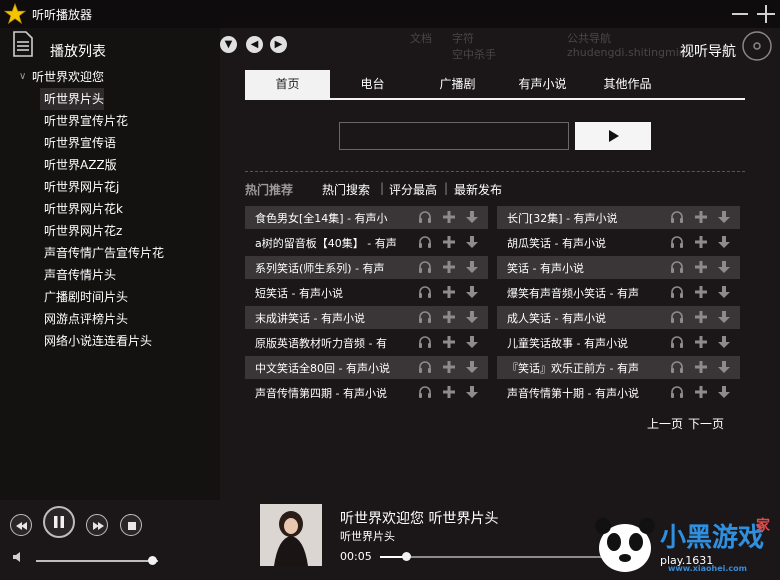  What do you see at coordinates (332, 293) in the screenshot?
I see `list-item-title: 短笑话 - 有声小说` at bounding box center [332, 293].